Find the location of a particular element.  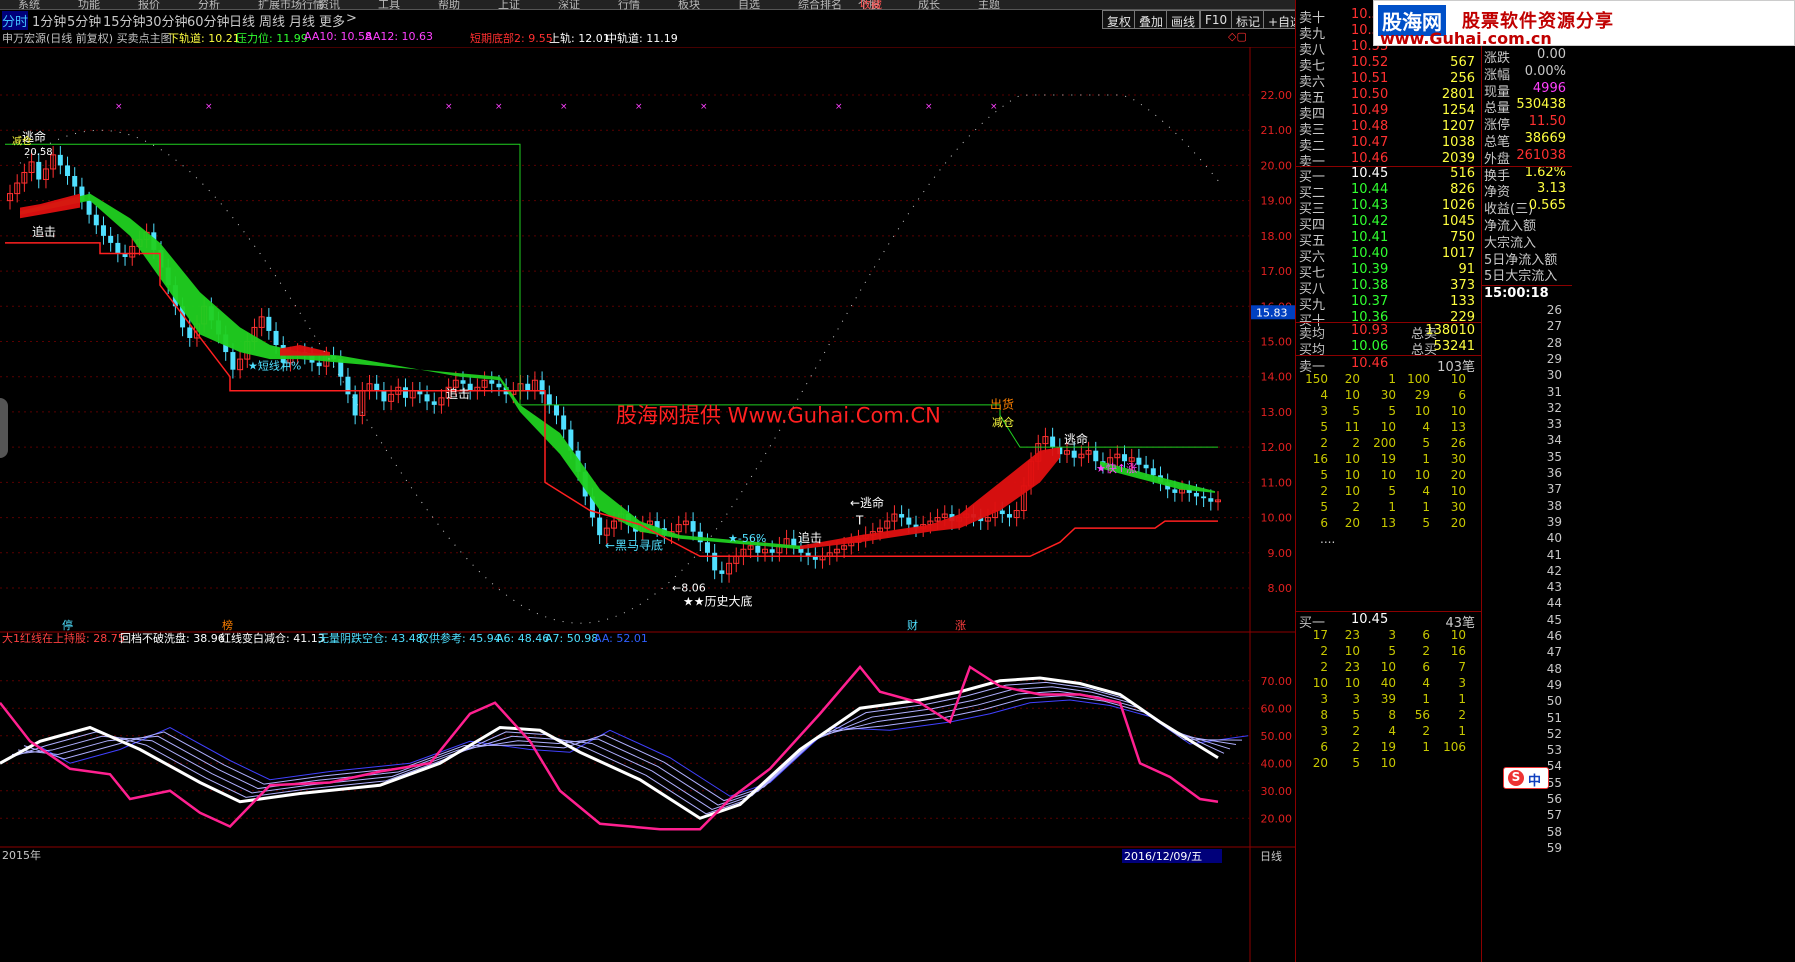

quote-row: 买四 10.42 1045 is located at coordinates (1388, 223).